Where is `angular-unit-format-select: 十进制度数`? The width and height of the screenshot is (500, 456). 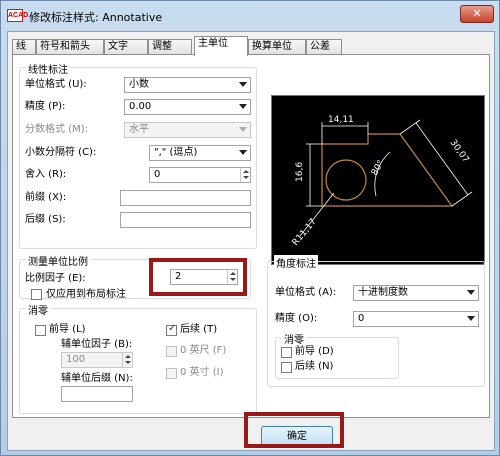 angular-unit-format-select: 十进制度数 is located at coordinates (416, 293).